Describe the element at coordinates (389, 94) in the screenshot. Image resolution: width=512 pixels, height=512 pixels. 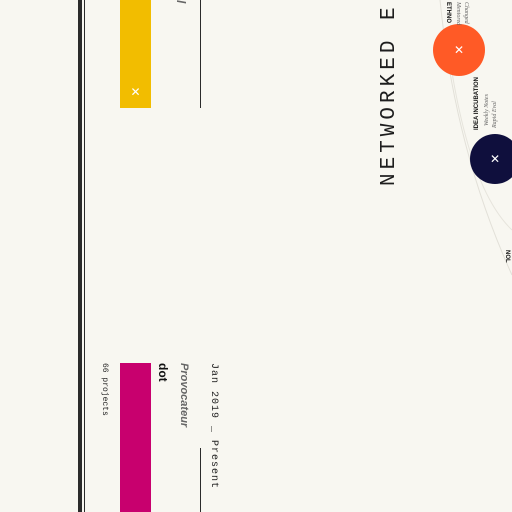
I see `network-heading: NETWORKED E` at that location.